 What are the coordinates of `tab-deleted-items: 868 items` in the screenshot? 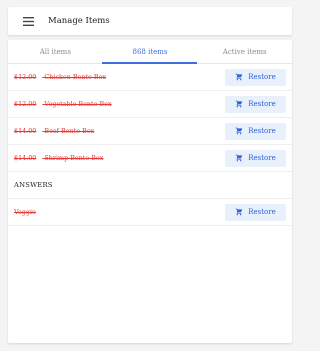 It's located at (150, 51).